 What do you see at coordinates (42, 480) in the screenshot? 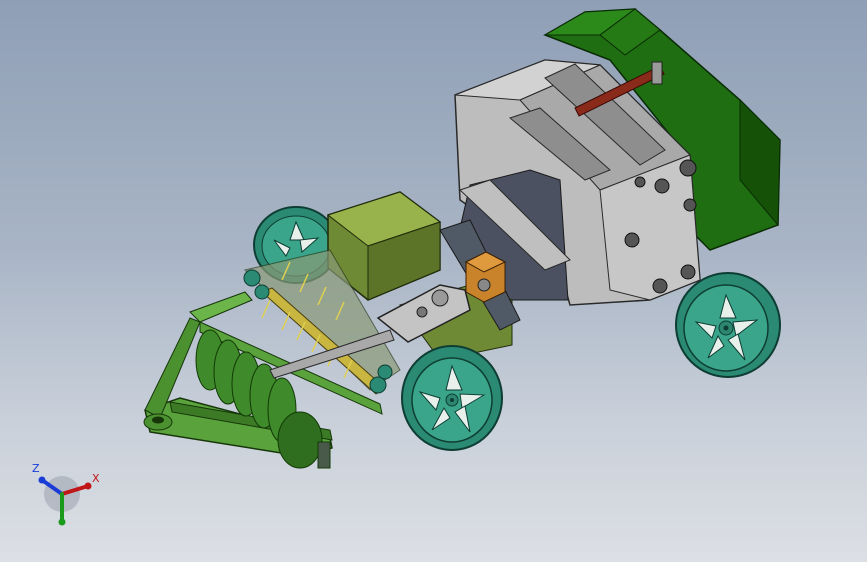
I see `triad-z-arrowhead` at bounding box center [42, 480].